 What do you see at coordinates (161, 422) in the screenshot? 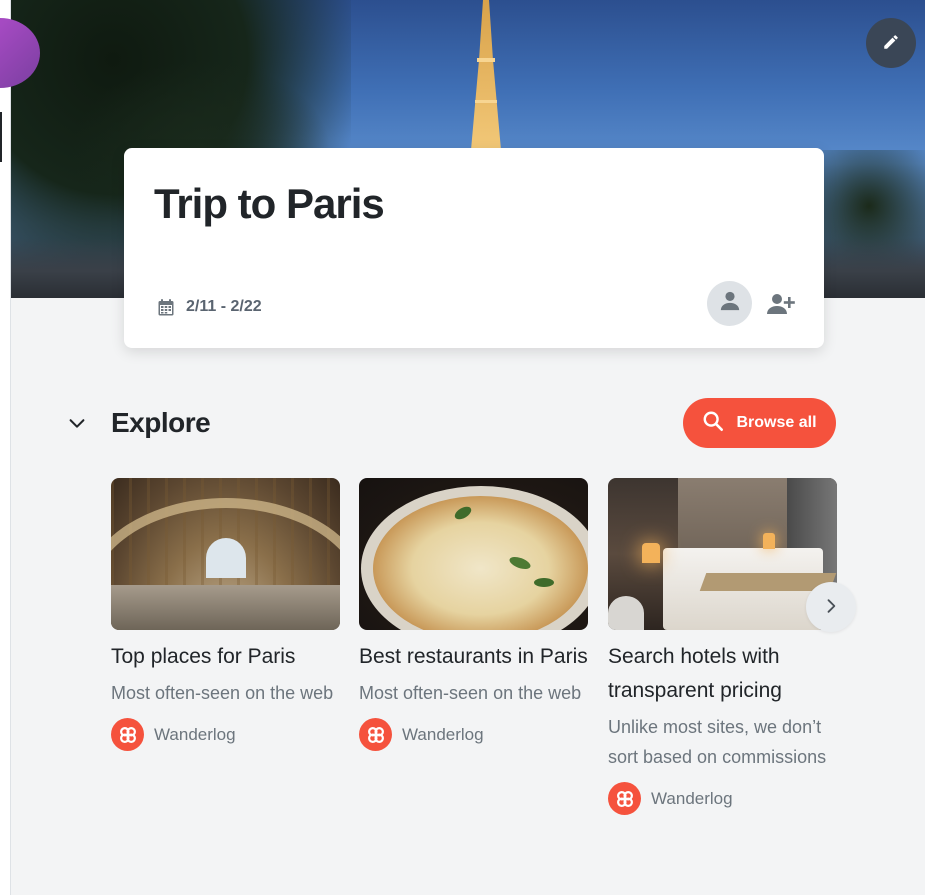
I see `explore-title: Explore` at bounding box center [161, 422].